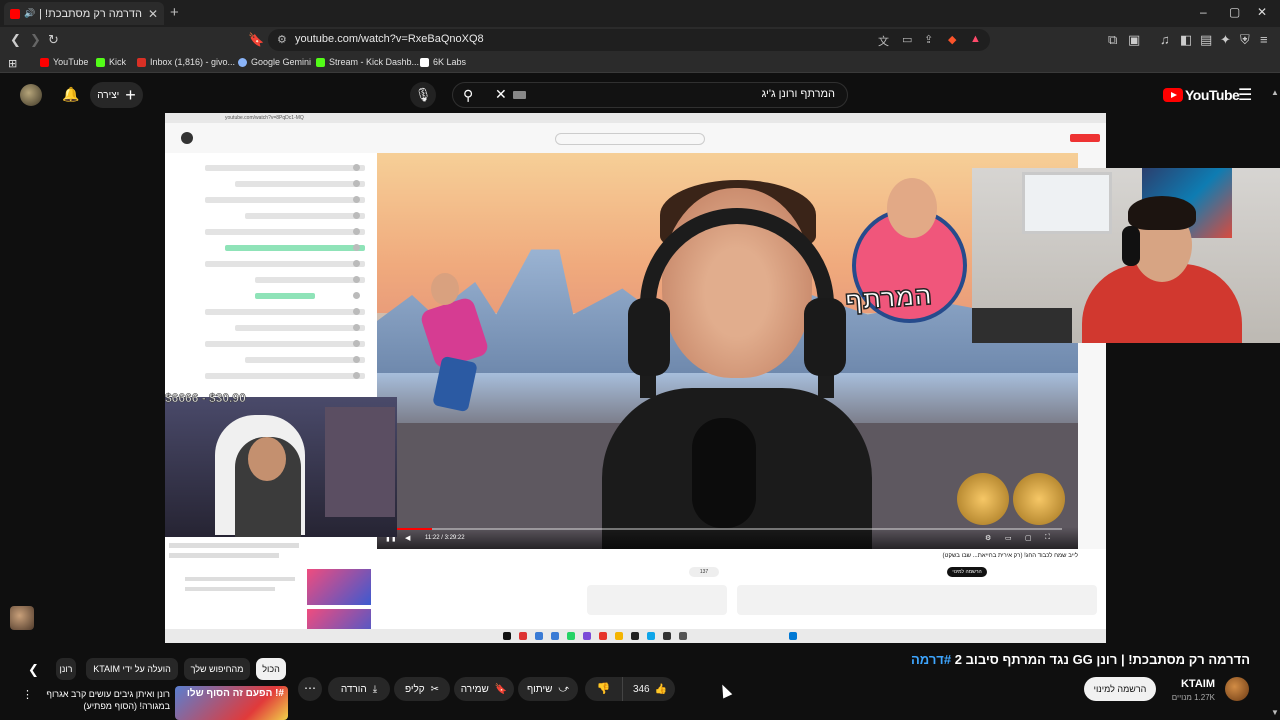  What do you see at coordinates (435, 689) in the screenshot?
I see `scissors-icon: ✂` at bounding box center [435, 689].